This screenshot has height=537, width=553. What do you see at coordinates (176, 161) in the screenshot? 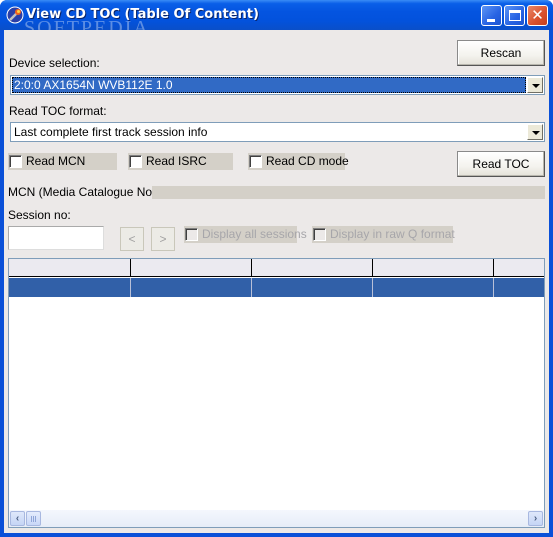
I see `read-isrc-label: Read ISRC` at bounding box center [176, 161].